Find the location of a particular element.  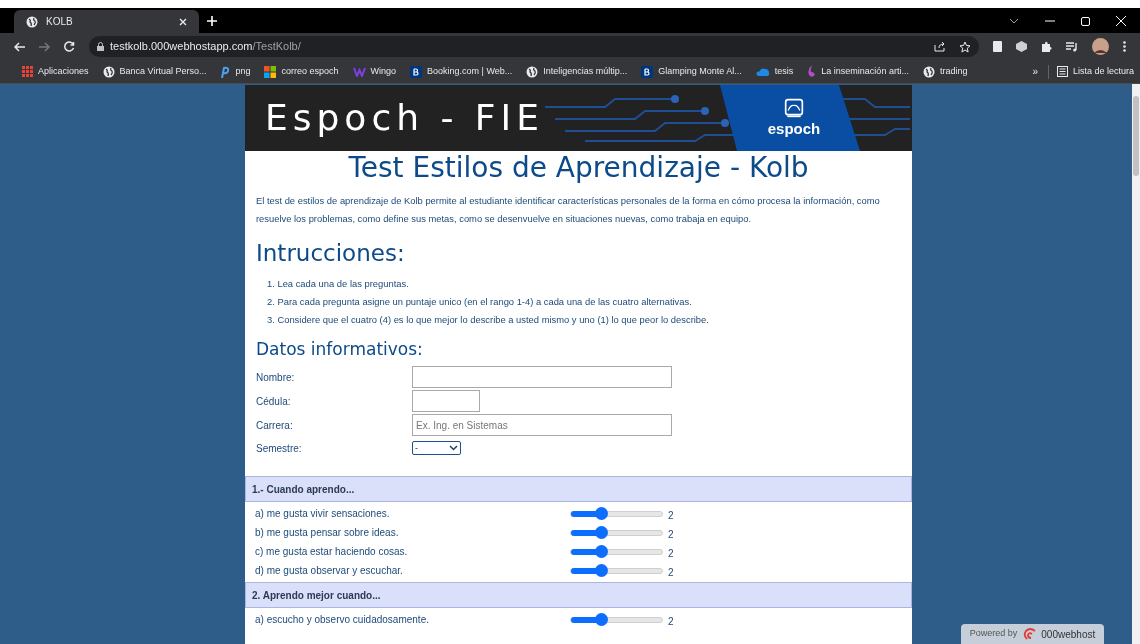

maximize-icon is located at coordinates (1085, 21).